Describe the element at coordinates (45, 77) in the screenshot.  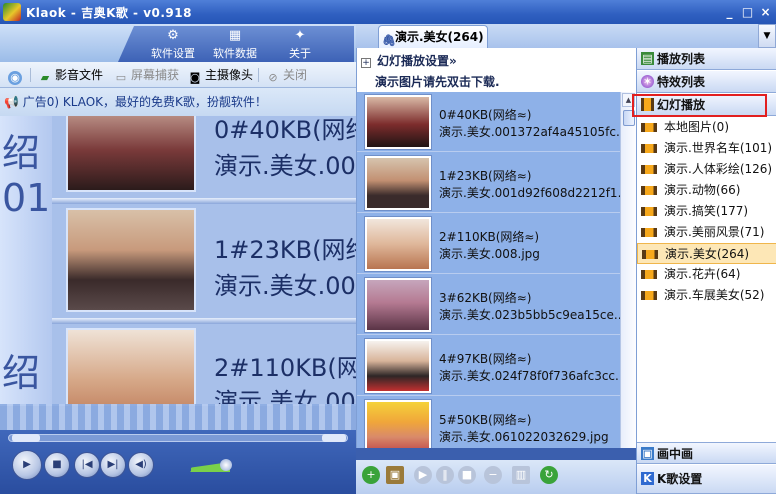
I see `folder-icon: ▰` at that location.